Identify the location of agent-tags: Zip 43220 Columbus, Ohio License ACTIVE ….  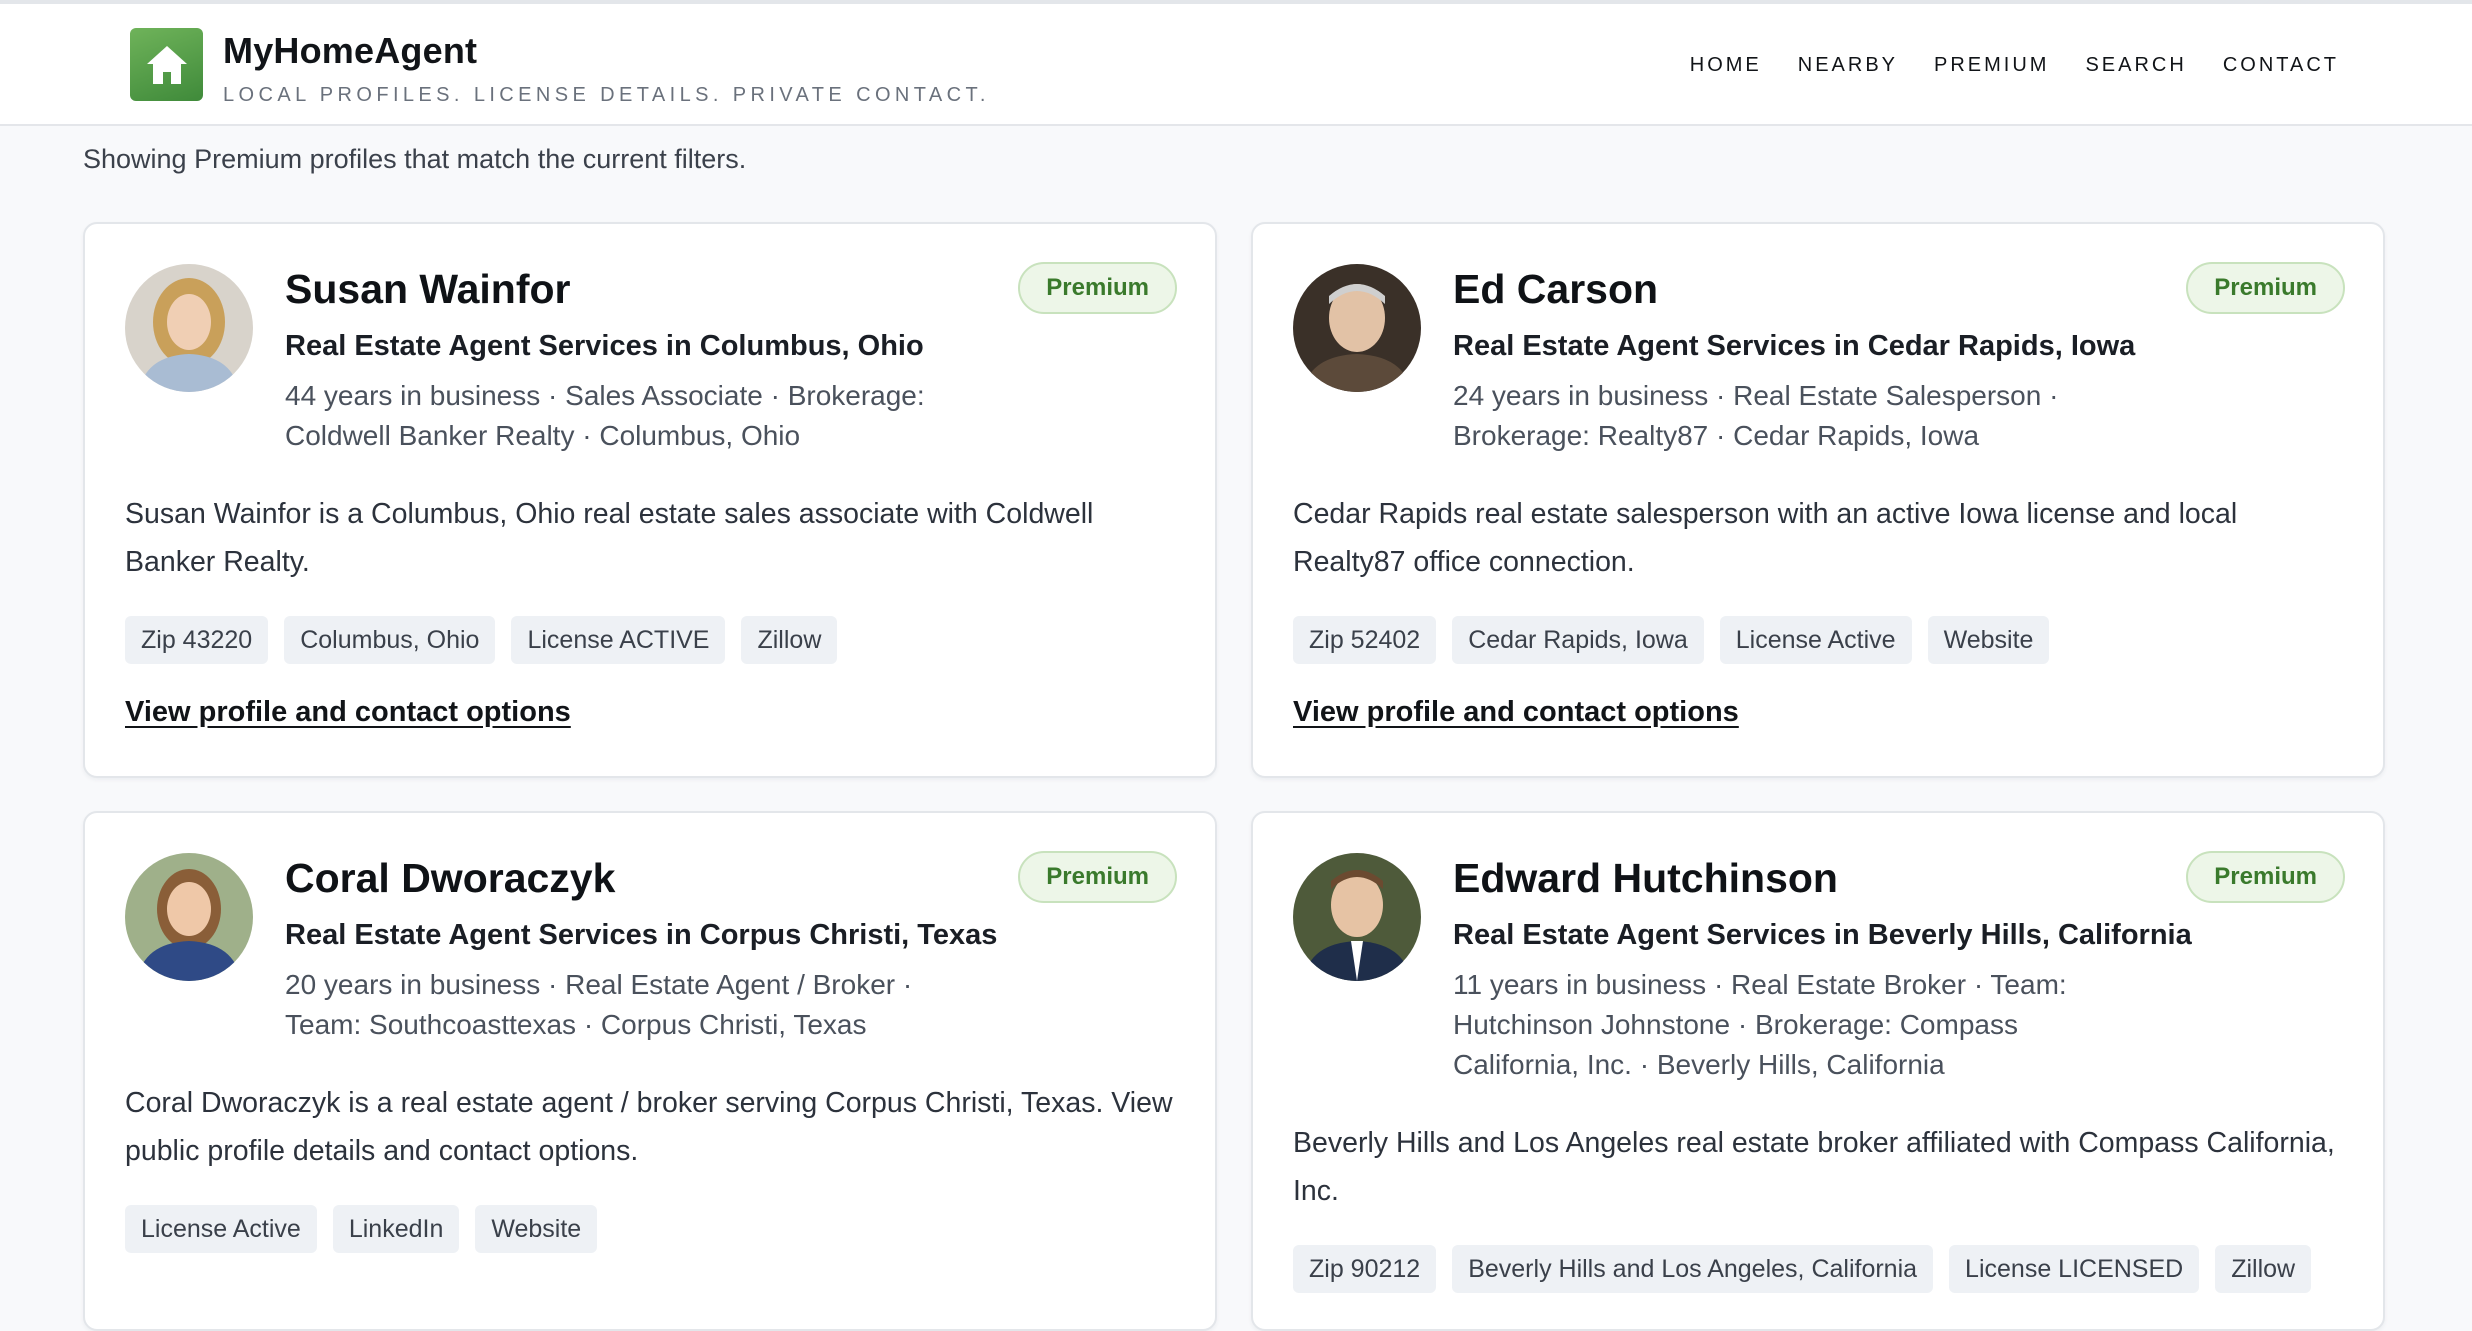
(481, 640).